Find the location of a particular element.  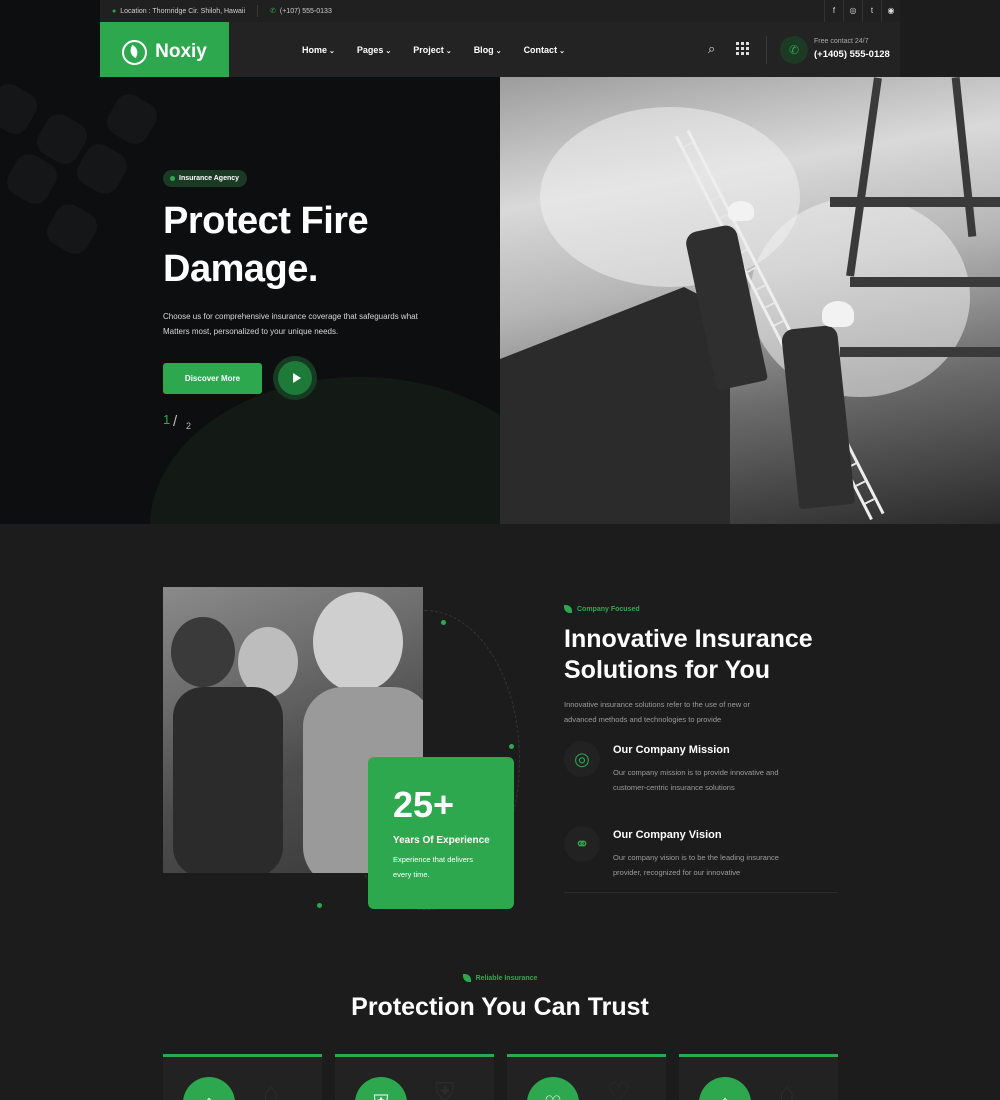

hero-decor-wave is located at coordinates (325, 450).